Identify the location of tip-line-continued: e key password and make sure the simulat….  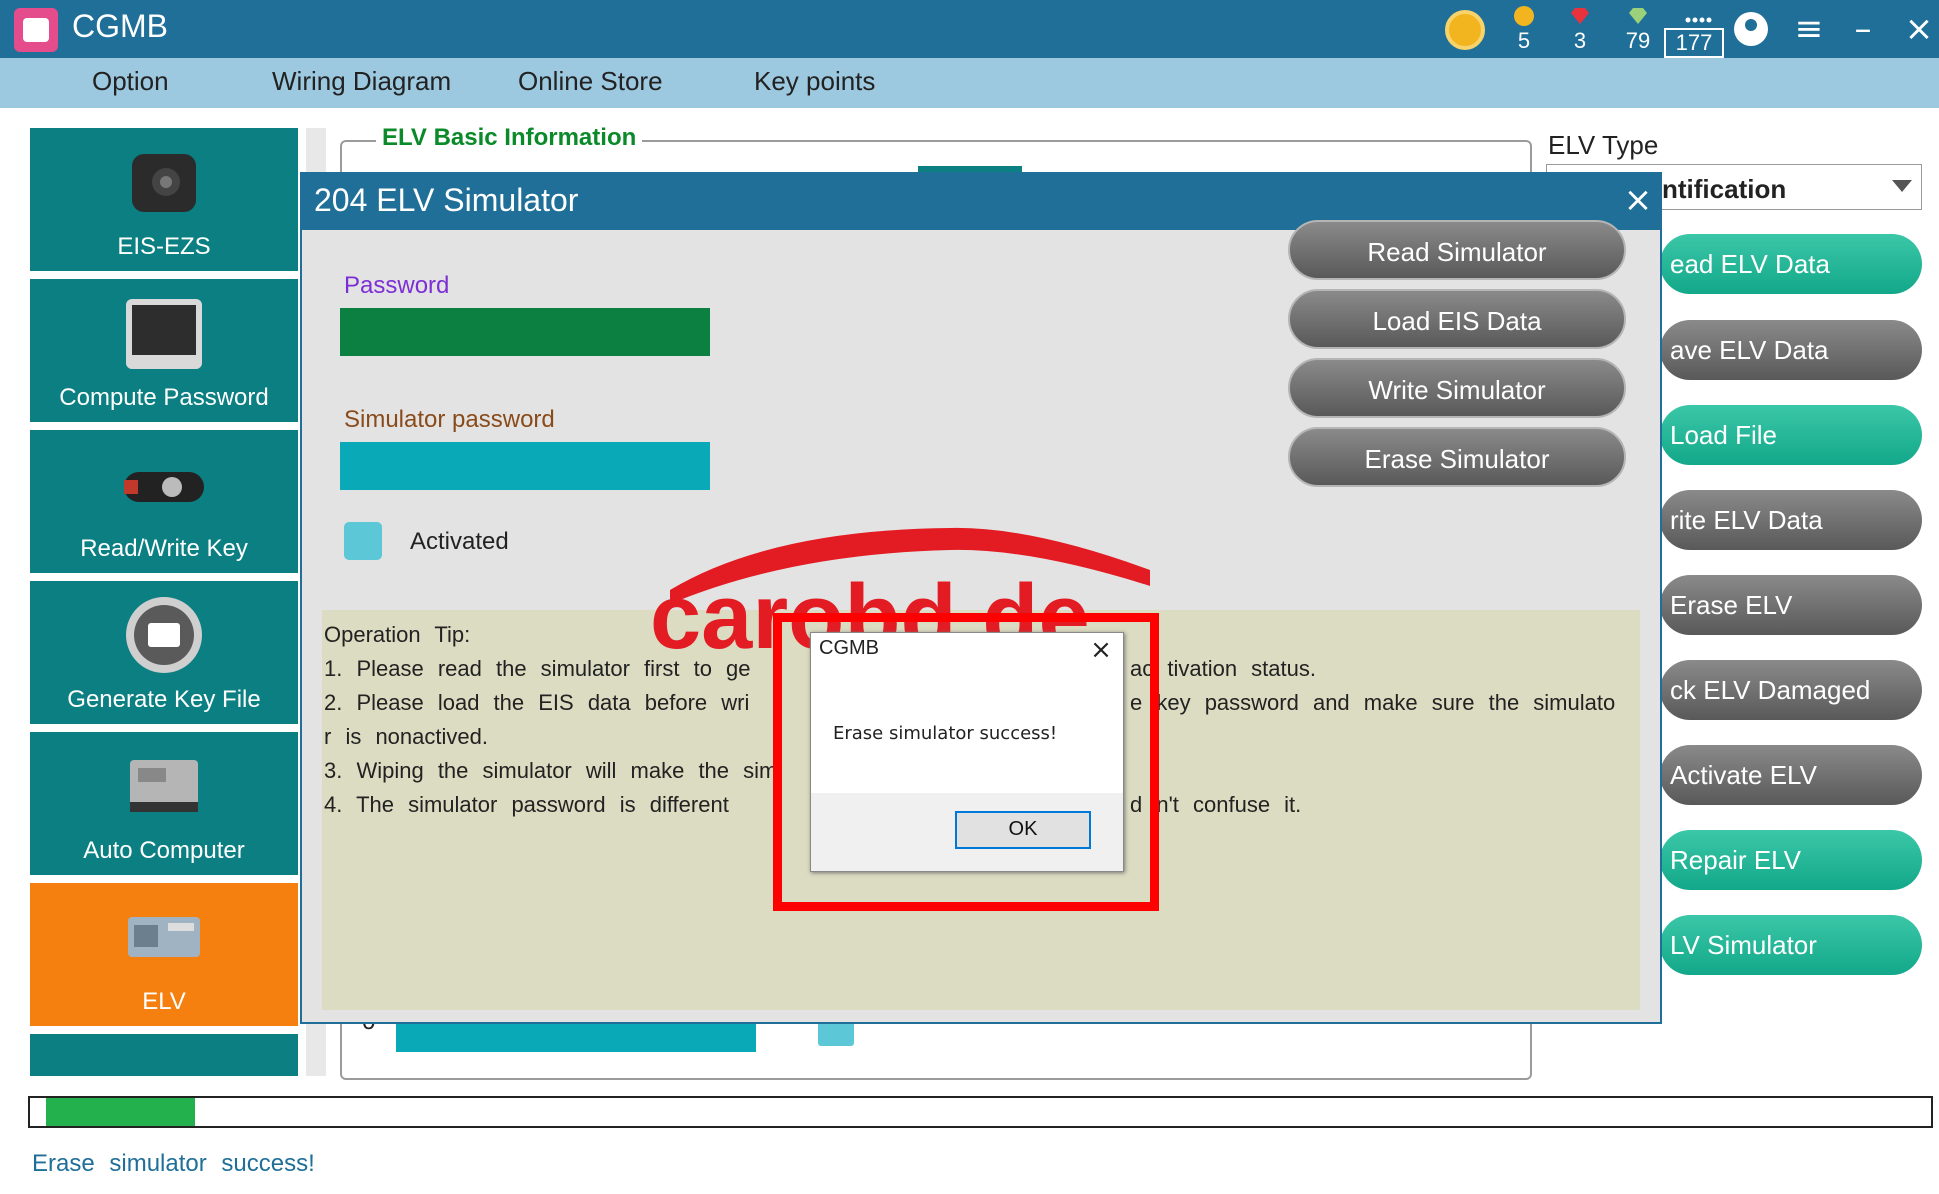
(1373, 702).